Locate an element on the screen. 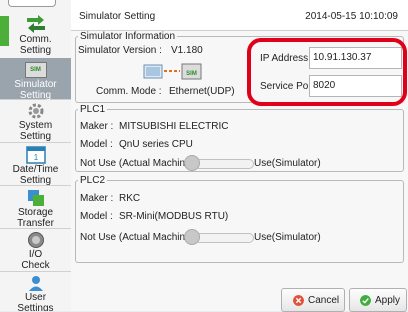 The image size is (408, 312). apply-button: Apply is located at coordinates (378, 300).